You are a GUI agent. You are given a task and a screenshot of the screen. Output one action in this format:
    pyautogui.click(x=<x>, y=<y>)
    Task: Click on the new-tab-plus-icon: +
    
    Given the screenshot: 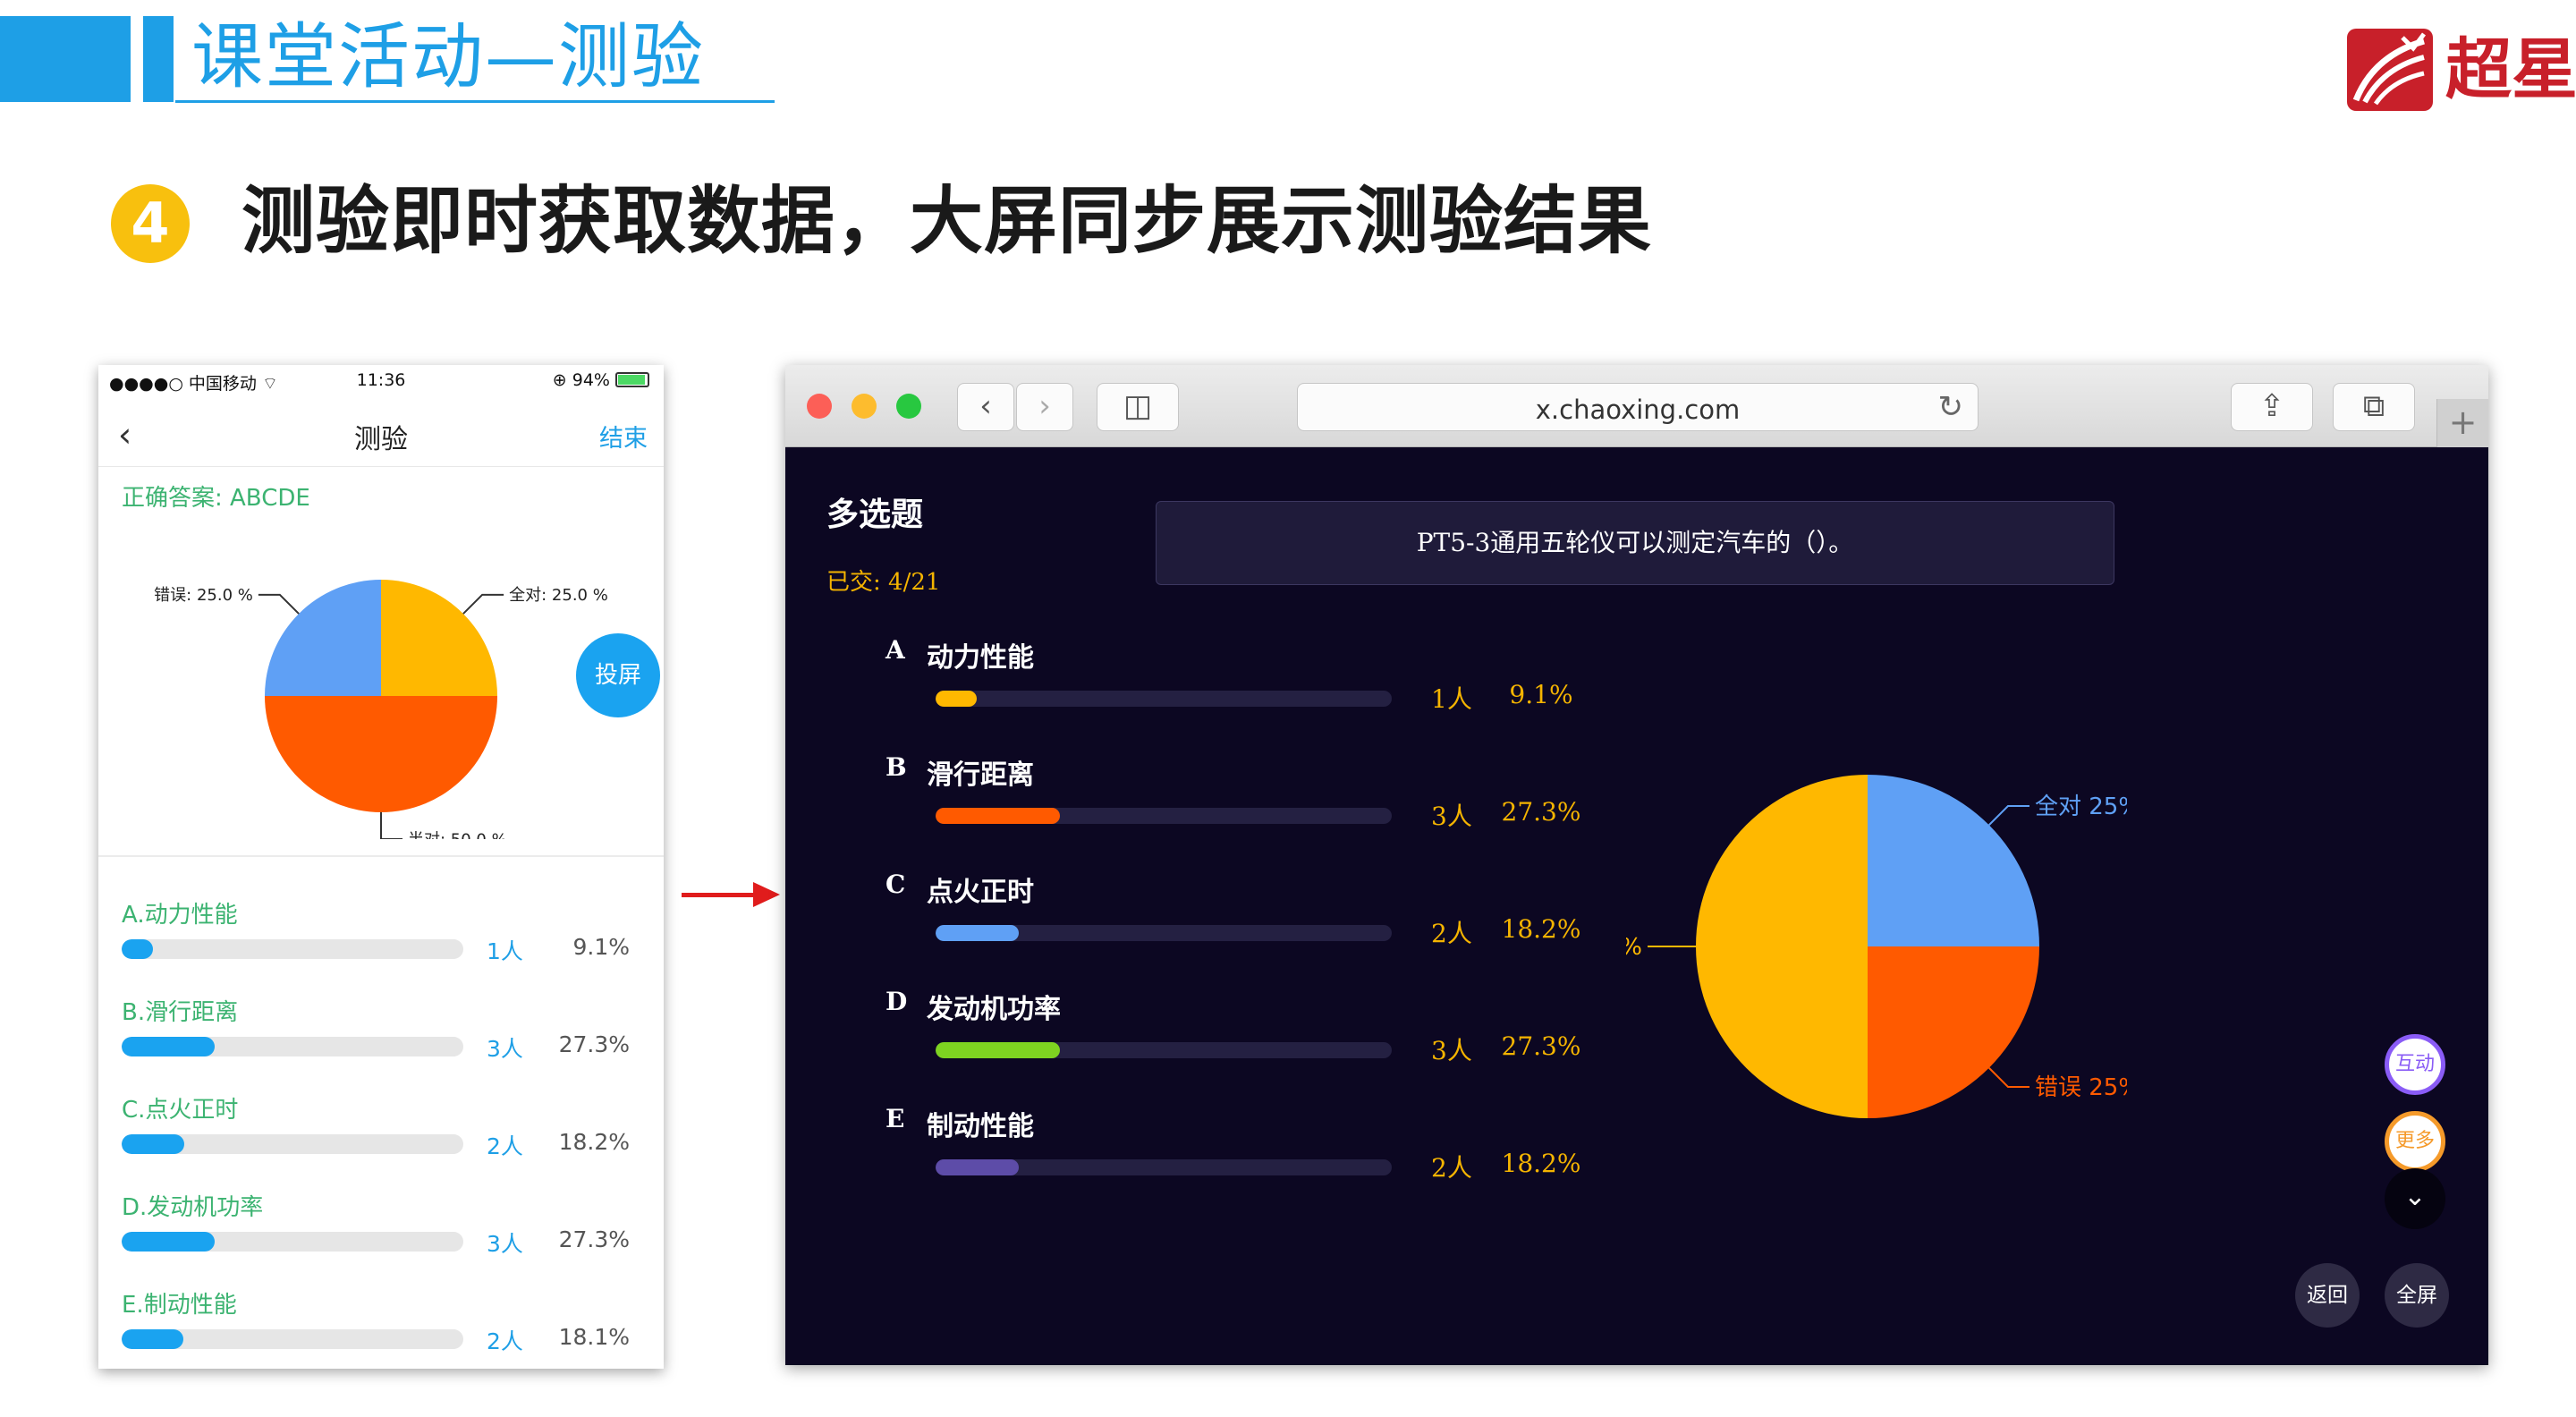 What is the action you would take?
    pyautogui.click(x=2462, y=423)
    